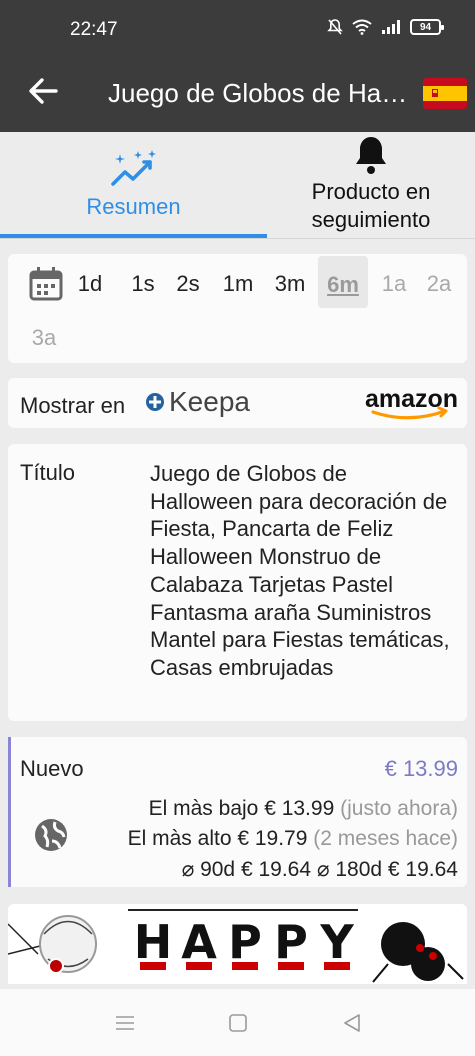  Describe the element at coordinates (155, 402) in the screenshot. I see `keepa-logo-icon` at that location.